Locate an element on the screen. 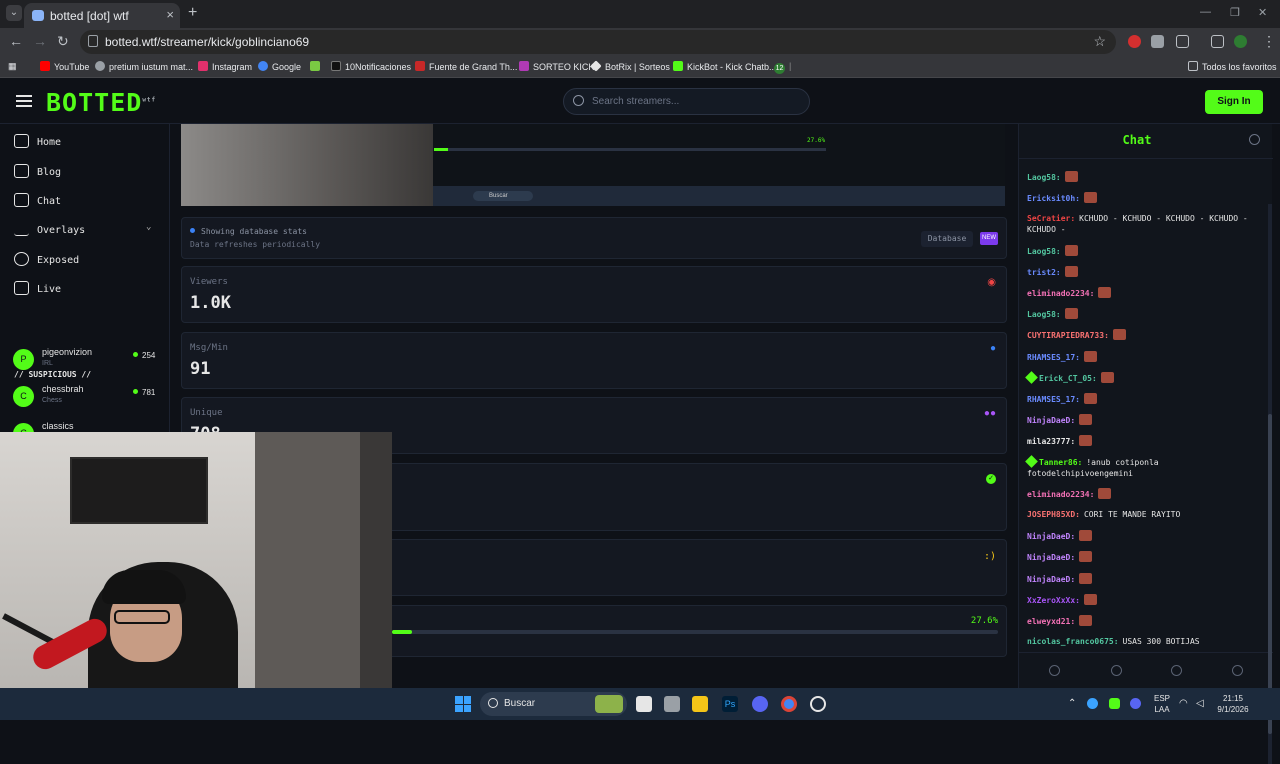  address-bar: botted.wtf/streamer/kick/goblinciano69 ☆ is located at coordinates (598, 42).